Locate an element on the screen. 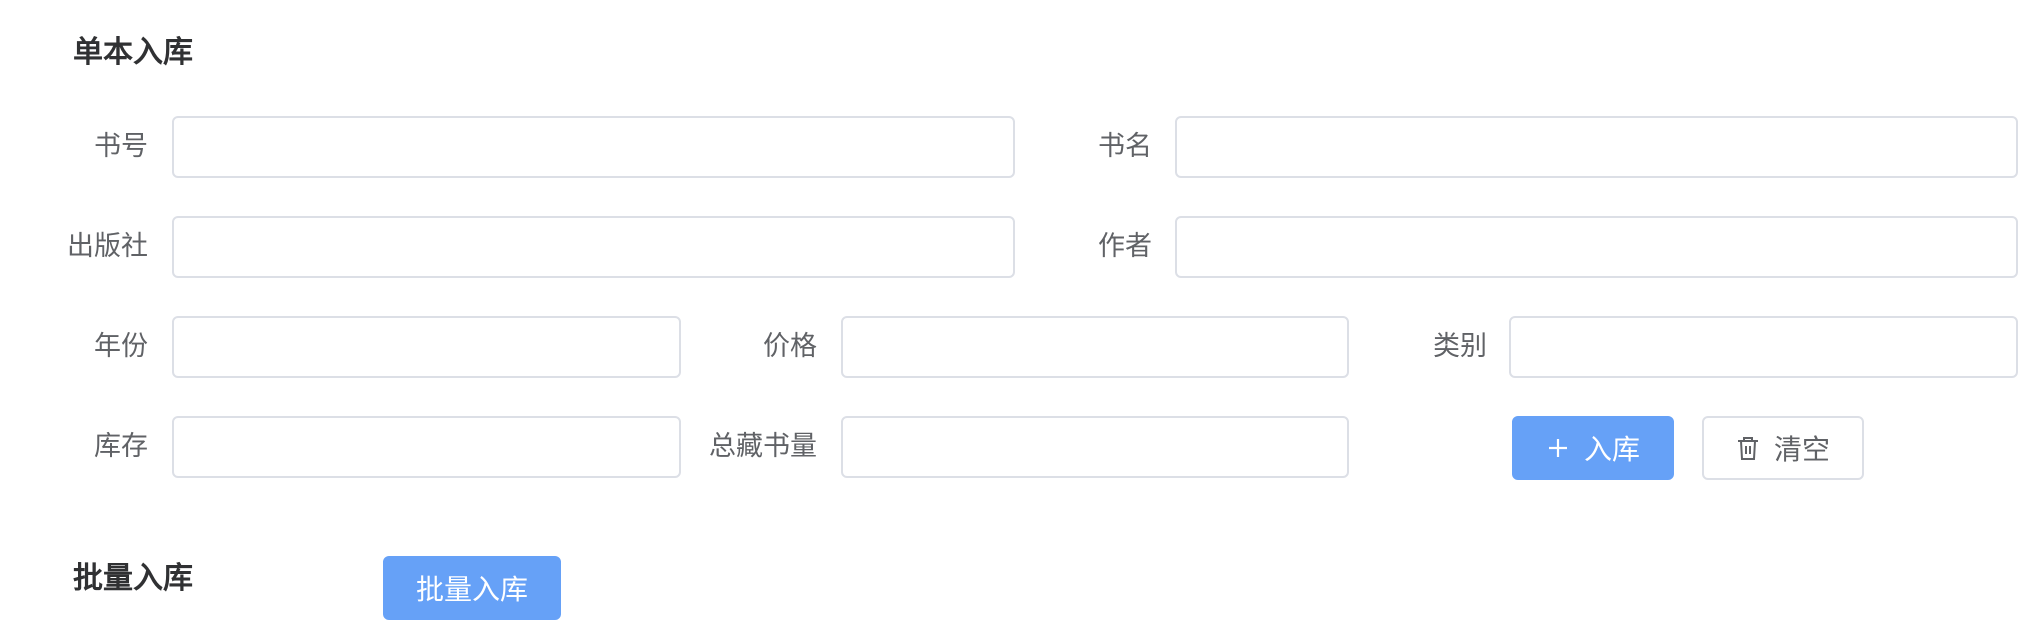  total-label: 总藏书量 is located at coordinates (763, 446).